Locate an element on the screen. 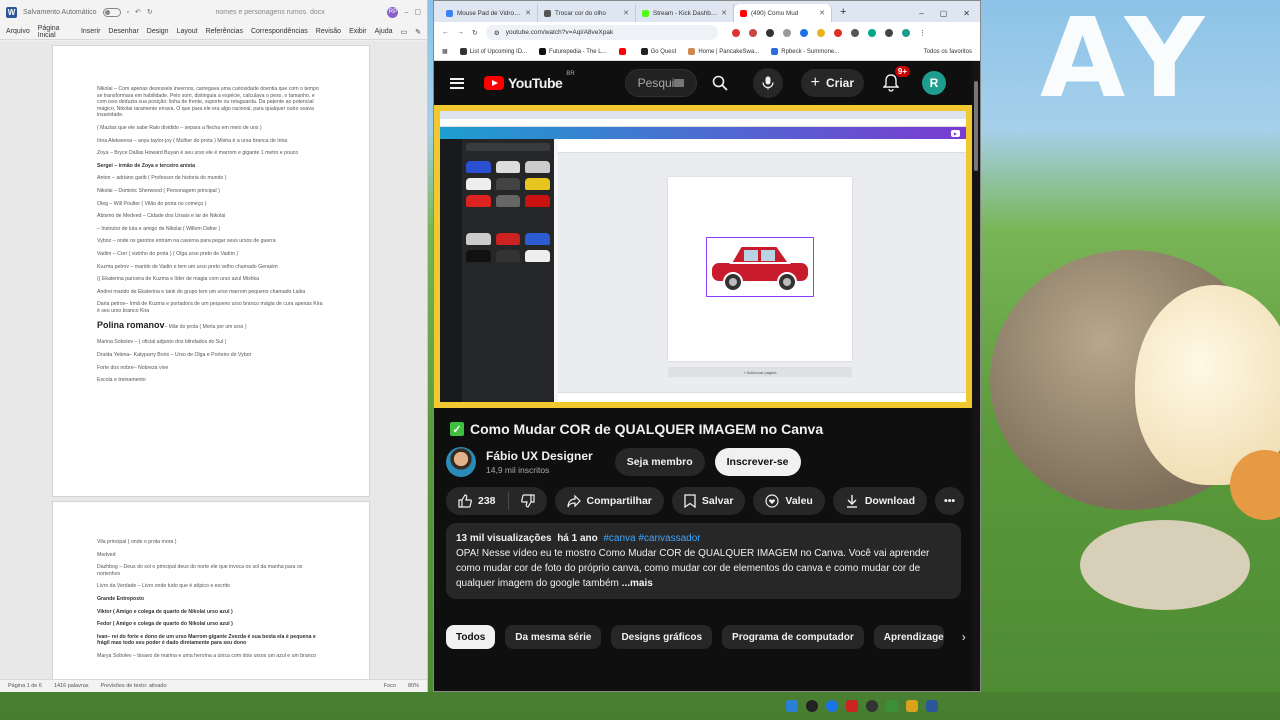 The width and height of the screenshot is (1280, 720). windows-icon is located at coordinates (792, 706).